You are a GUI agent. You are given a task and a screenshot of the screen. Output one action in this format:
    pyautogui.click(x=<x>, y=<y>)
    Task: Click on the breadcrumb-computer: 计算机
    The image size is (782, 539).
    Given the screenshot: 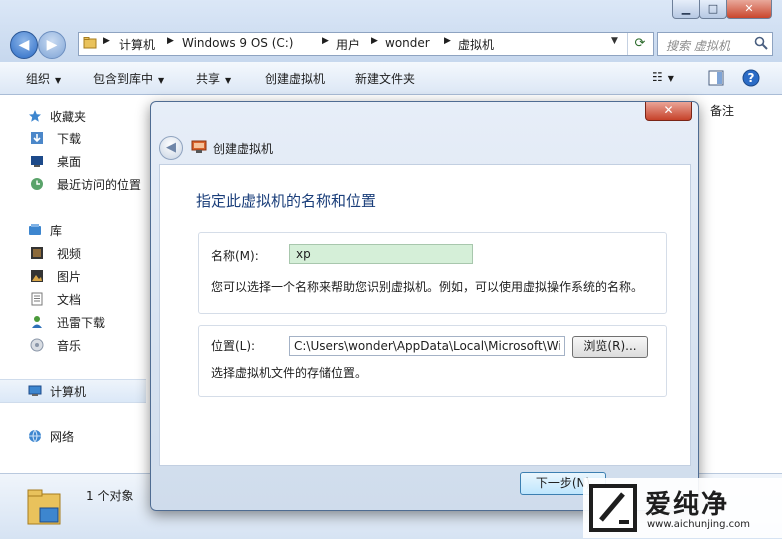 What is the action you would take?
    pyautogui.click(x=137, y=44)
    